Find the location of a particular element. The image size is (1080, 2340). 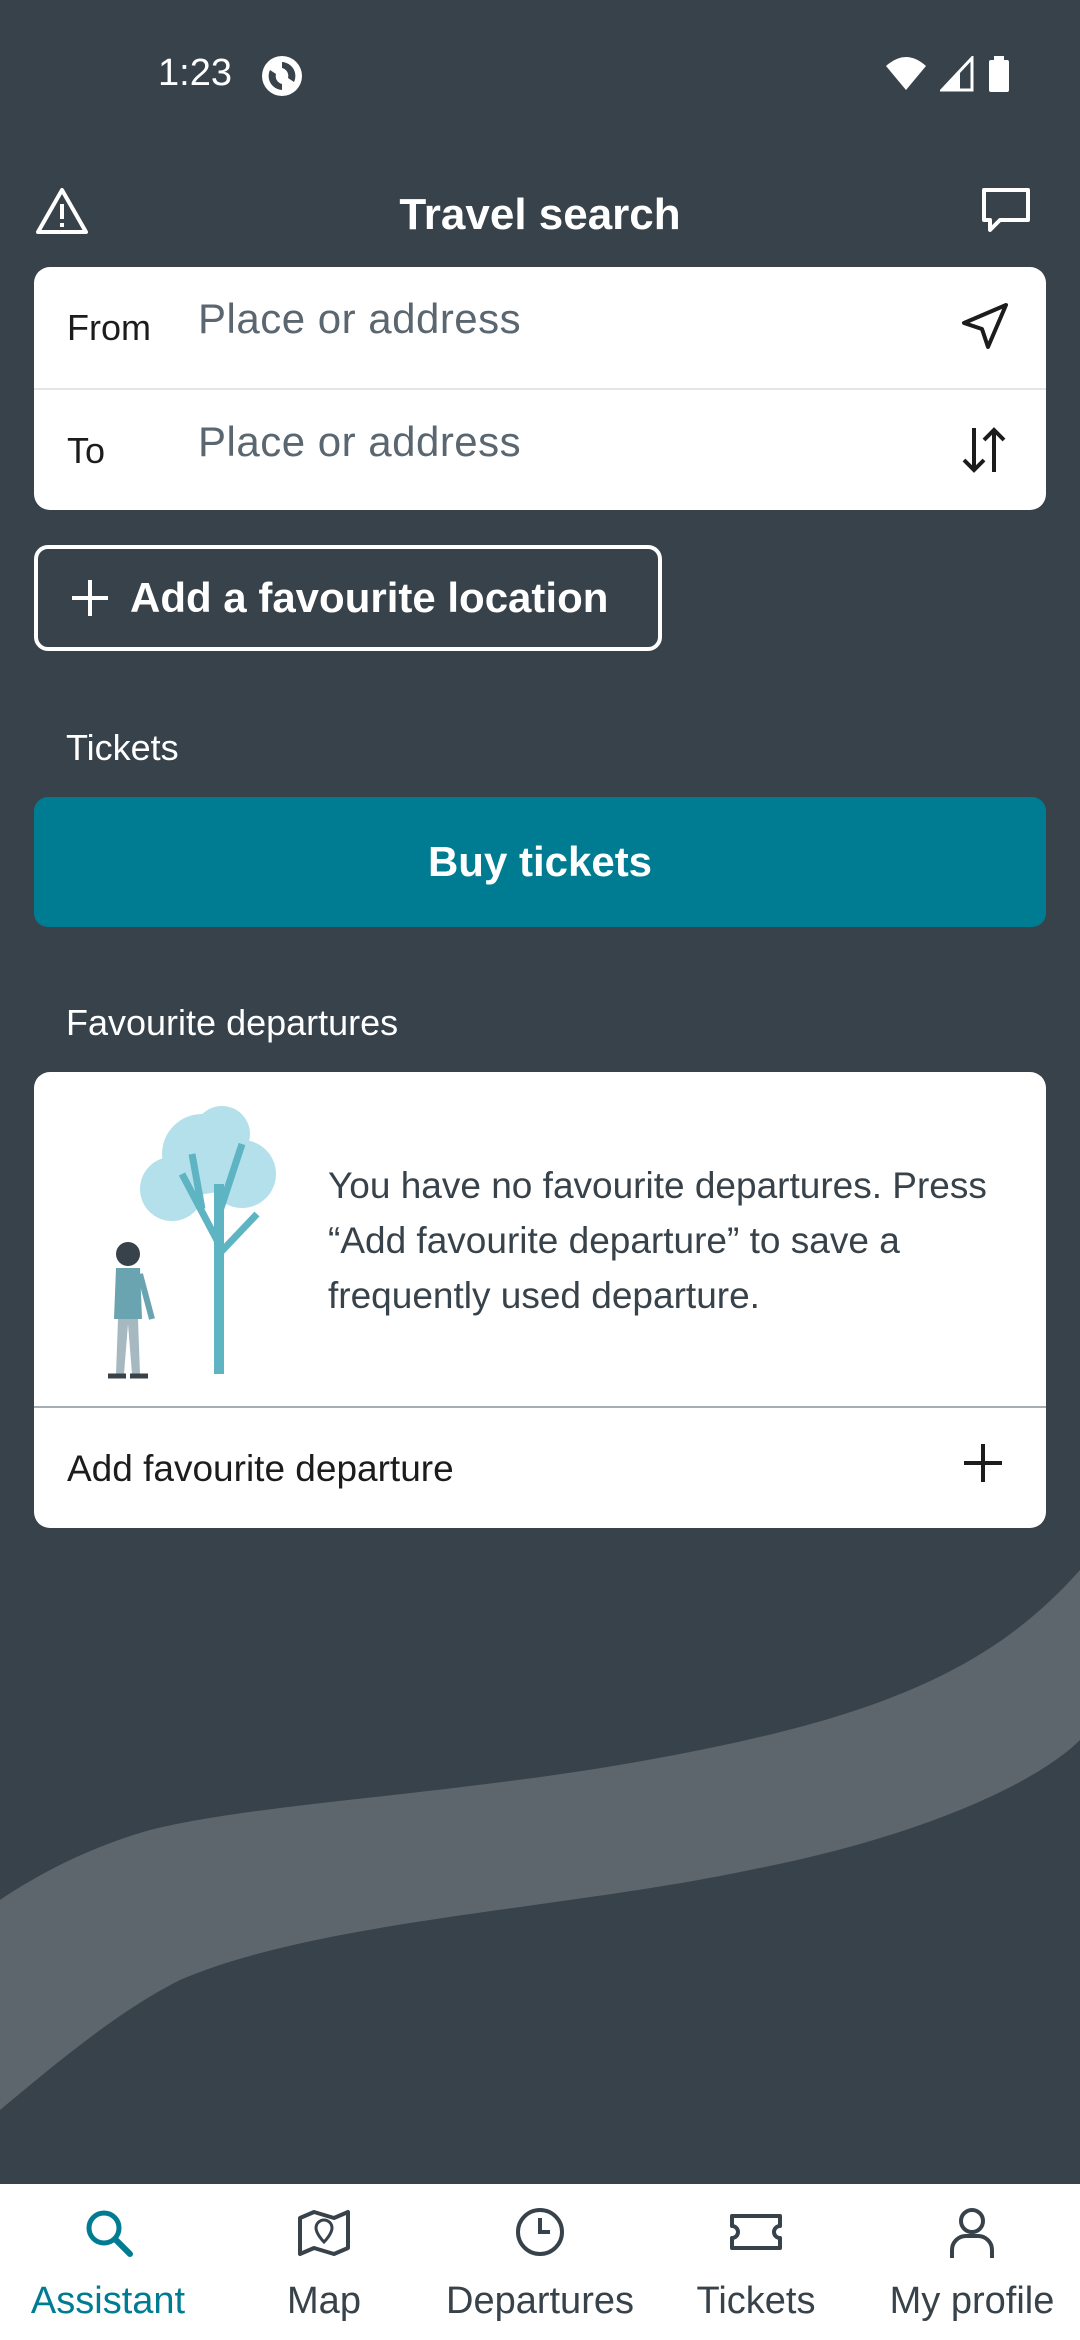

from-label: From is located at coordinates (109, 327).